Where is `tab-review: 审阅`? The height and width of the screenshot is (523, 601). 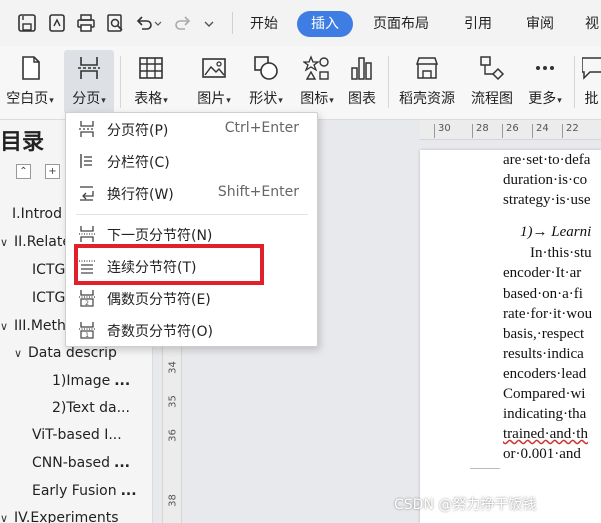
tab-review: 审阅 is located at coordinates (540, 24).